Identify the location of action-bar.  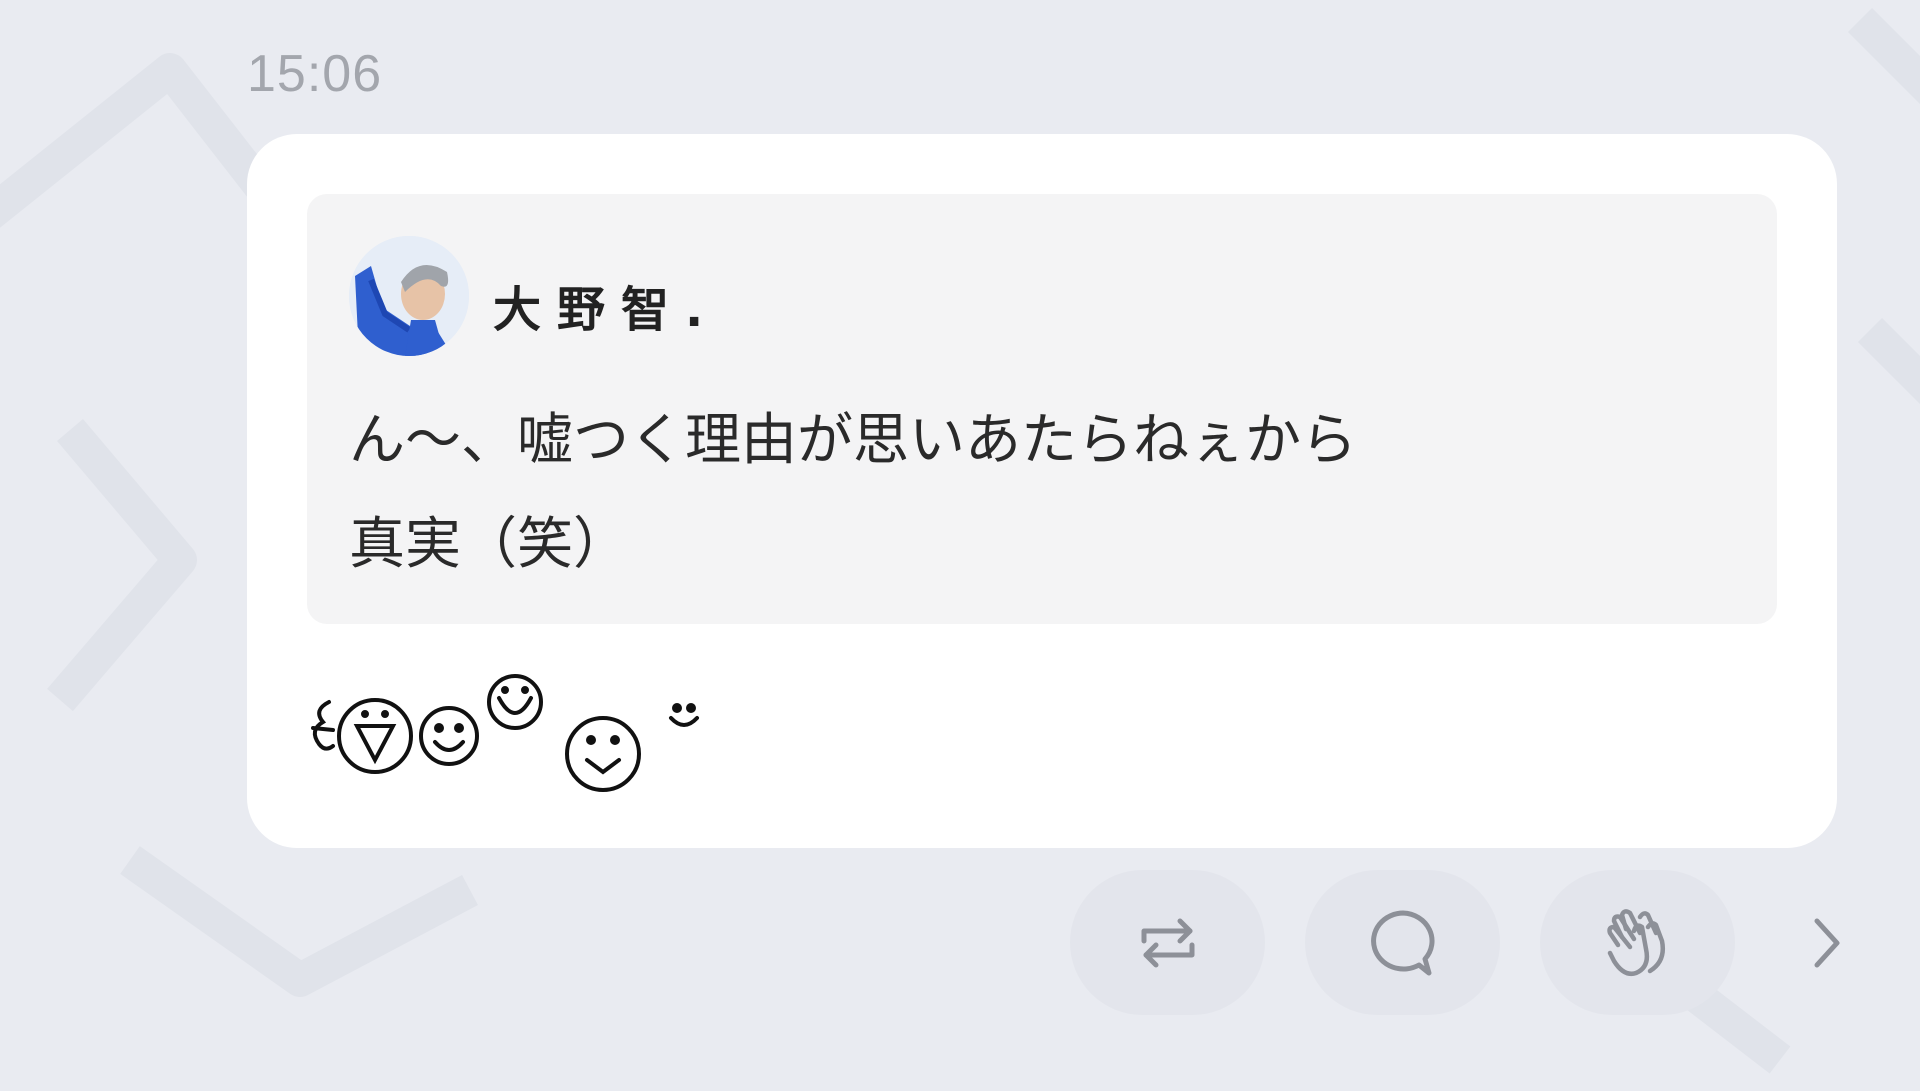
(1470, 942).